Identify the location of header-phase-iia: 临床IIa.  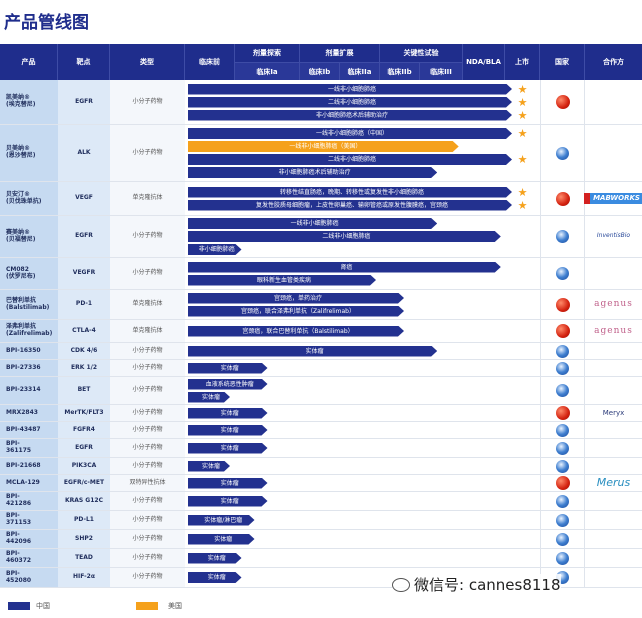
(360, 71).